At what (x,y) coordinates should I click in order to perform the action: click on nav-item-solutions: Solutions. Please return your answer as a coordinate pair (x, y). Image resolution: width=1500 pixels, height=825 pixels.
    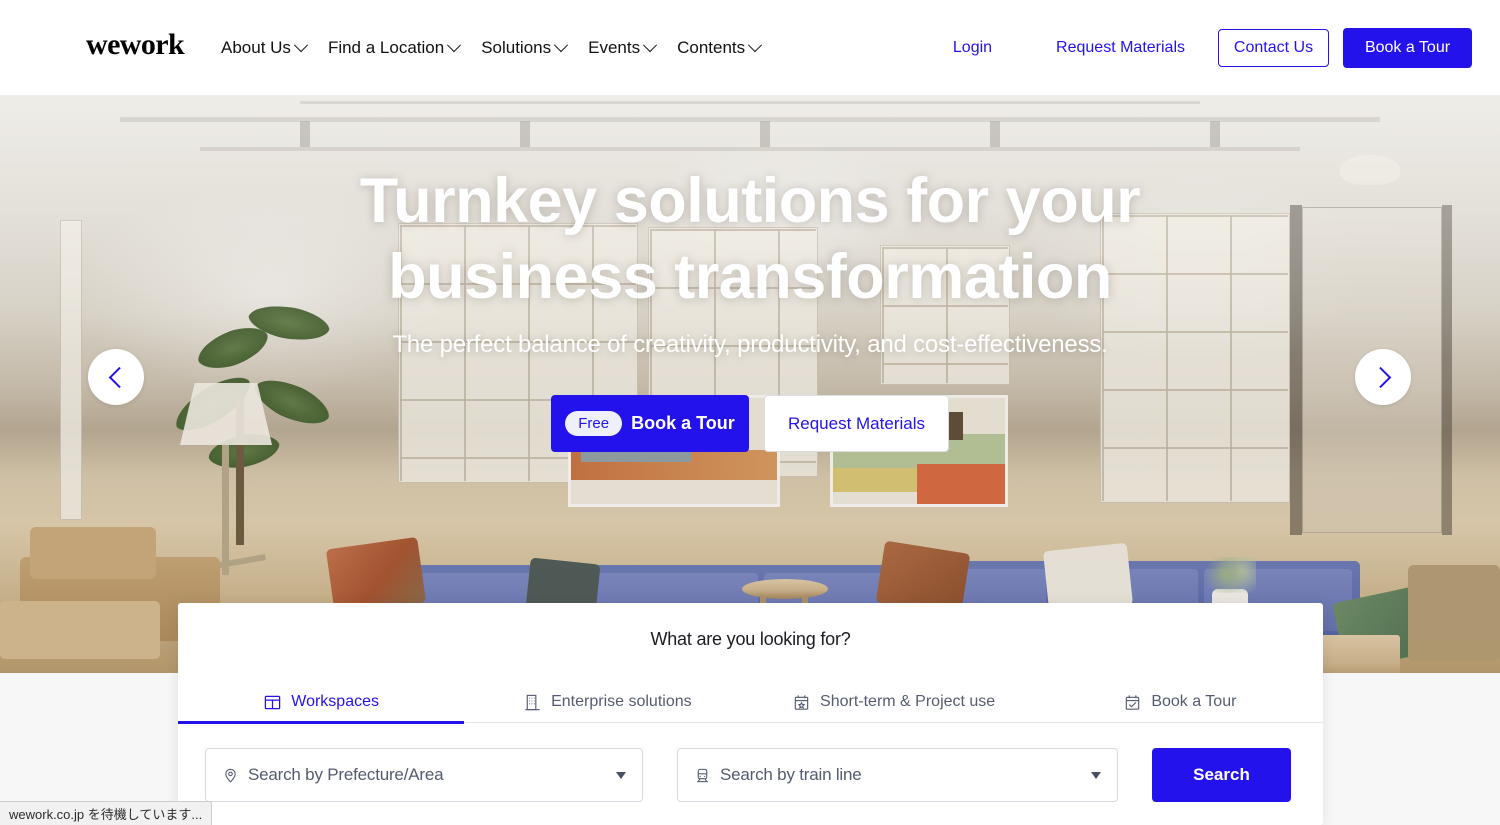
    Looking at the image, I should click on (525, 47).